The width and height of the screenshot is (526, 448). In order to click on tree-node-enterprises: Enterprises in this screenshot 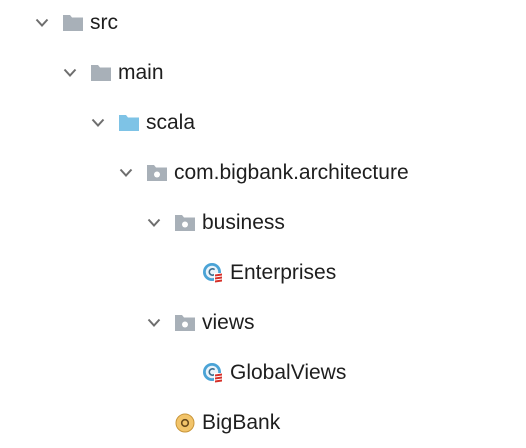, I will do `click(269, 273)`.